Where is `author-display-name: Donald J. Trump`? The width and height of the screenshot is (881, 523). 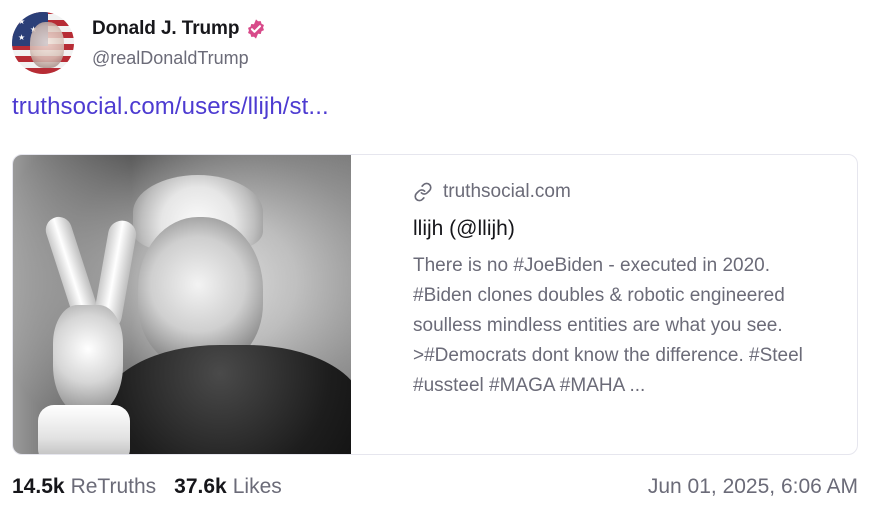
author-display-name: Donald J. Trump is located at coordinates (165, 29).